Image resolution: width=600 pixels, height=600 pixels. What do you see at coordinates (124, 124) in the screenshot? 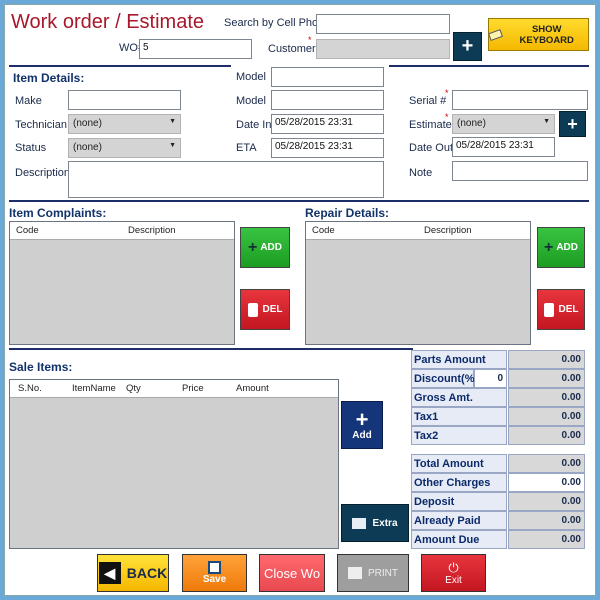
I see `technician-select: (none) ▼` at bounding box center [124, 124].